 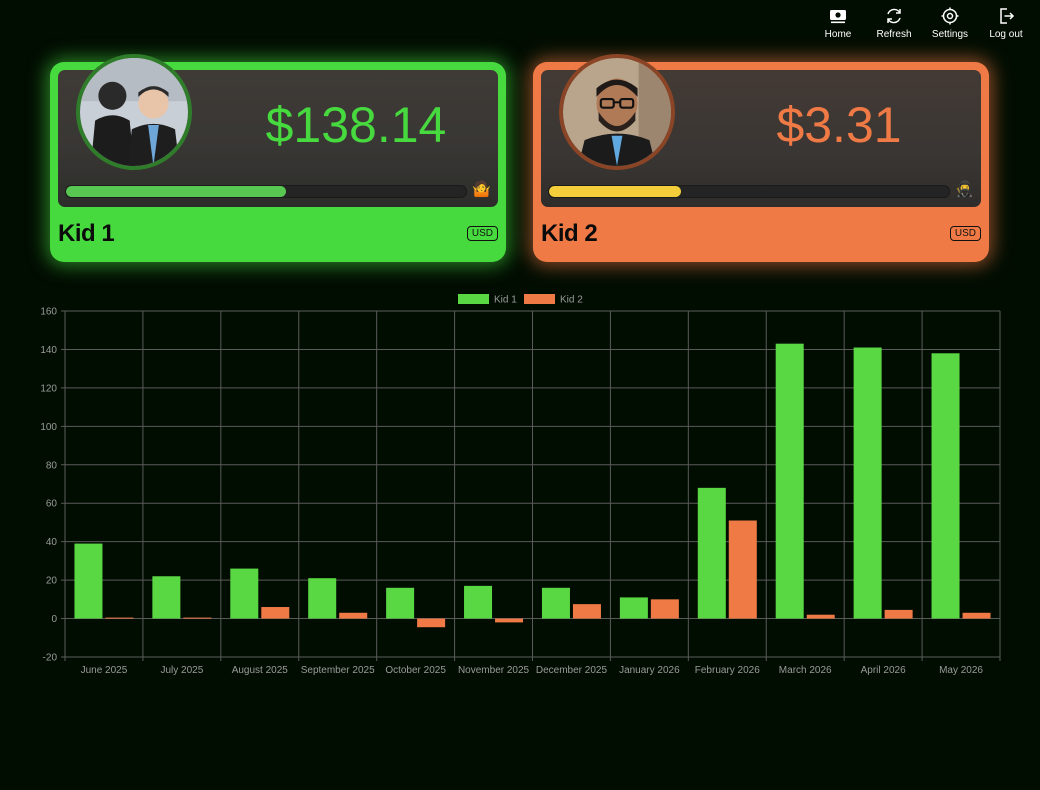 I want to click on refresh-label: Refresh, so click(x=894, y=34).